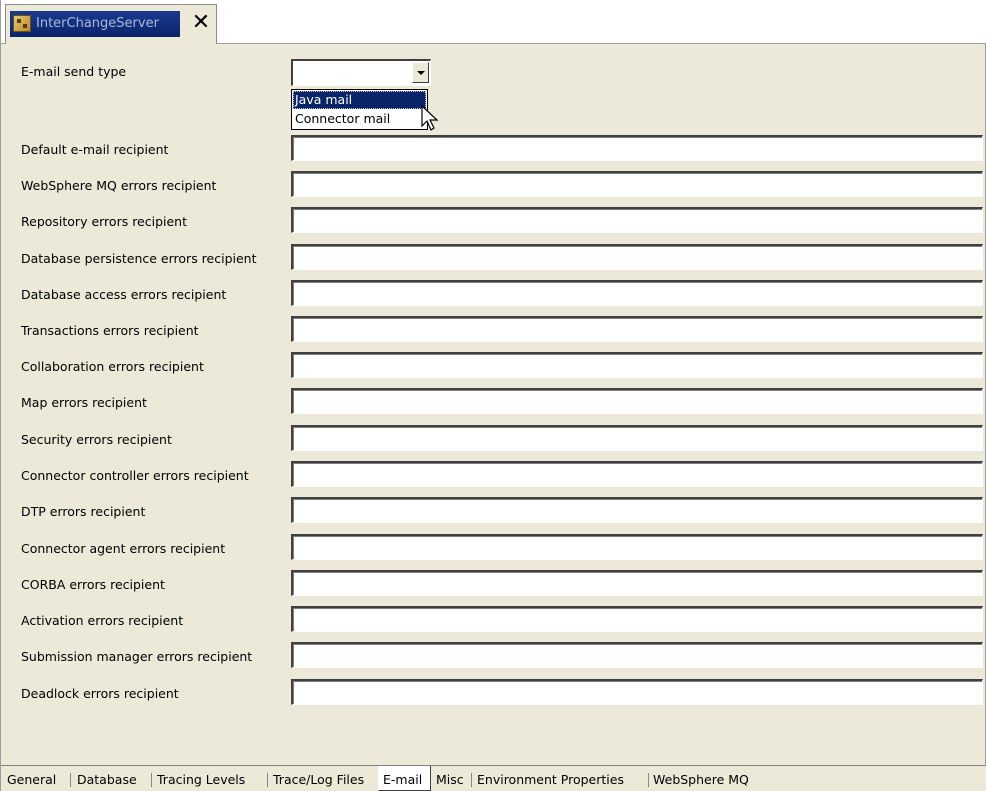  I want to click on security-errors-recipient-label: Security errors recipient, so click(96, 439).